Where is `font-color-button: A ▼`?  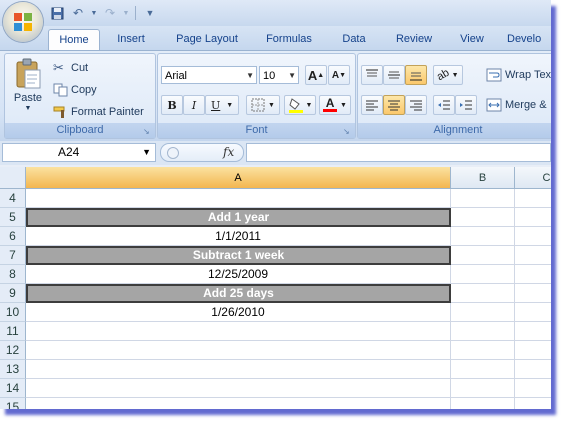
font-color-button: A ▼ is located at coordinates (335, 105).